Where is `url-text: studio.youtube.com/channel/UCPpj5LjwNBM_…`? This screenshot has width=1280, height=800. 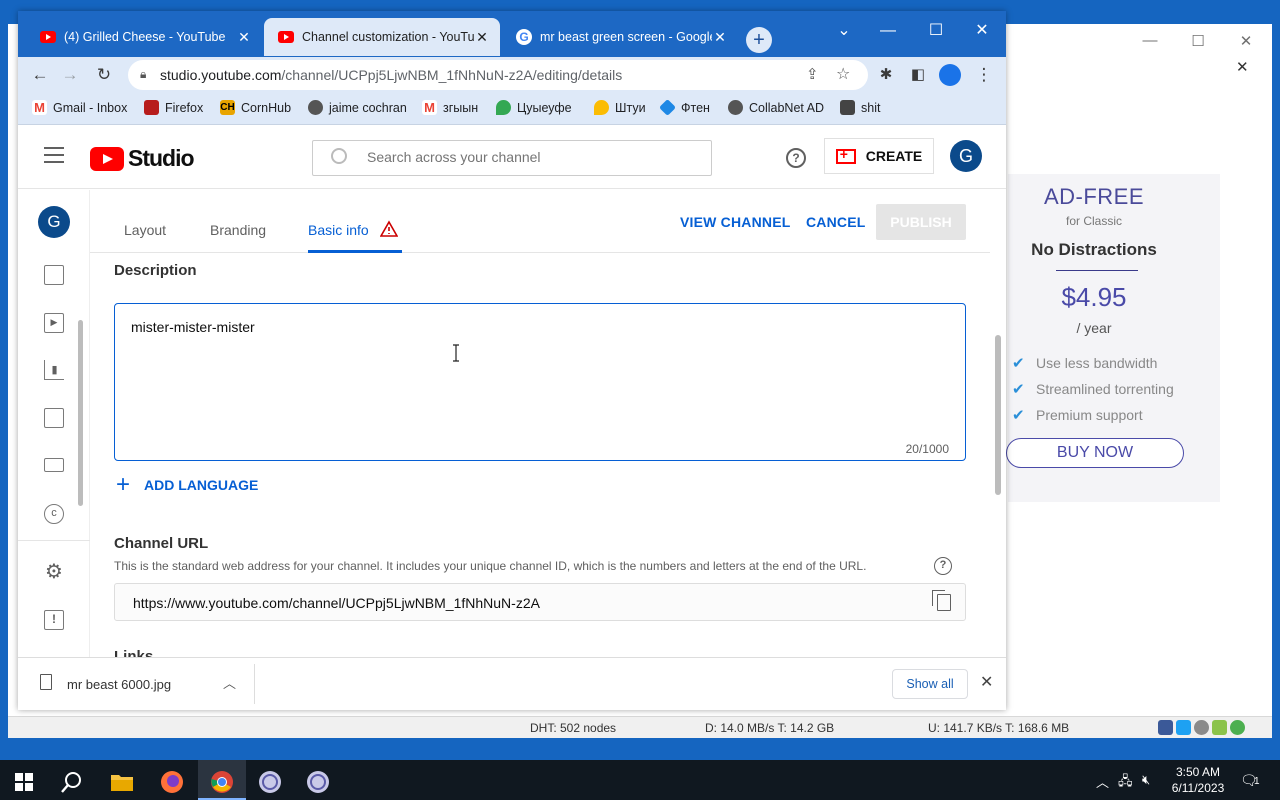 url-text: studio.youtube.com/channel/UCPpj5LjwNBM_… is located at coordinates (391, 75).